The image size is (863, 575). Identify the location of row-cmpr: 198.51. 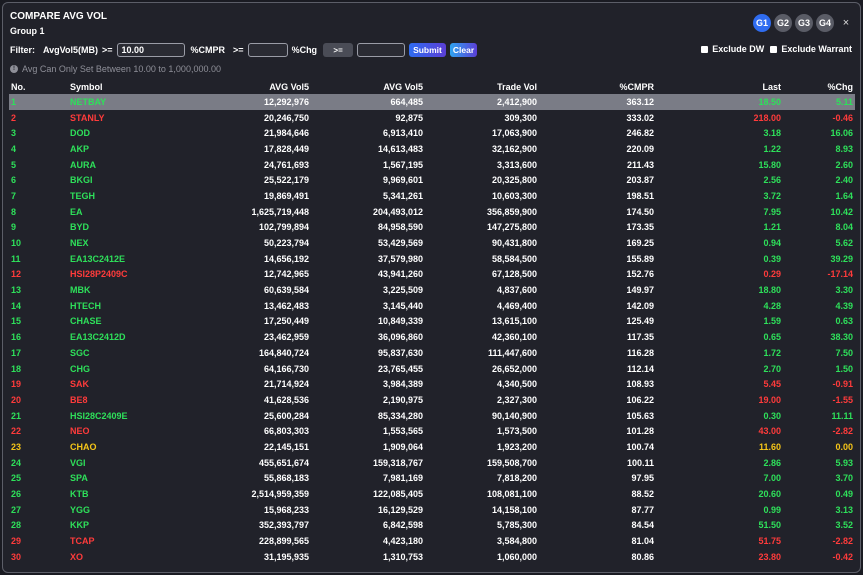
(640, 195).